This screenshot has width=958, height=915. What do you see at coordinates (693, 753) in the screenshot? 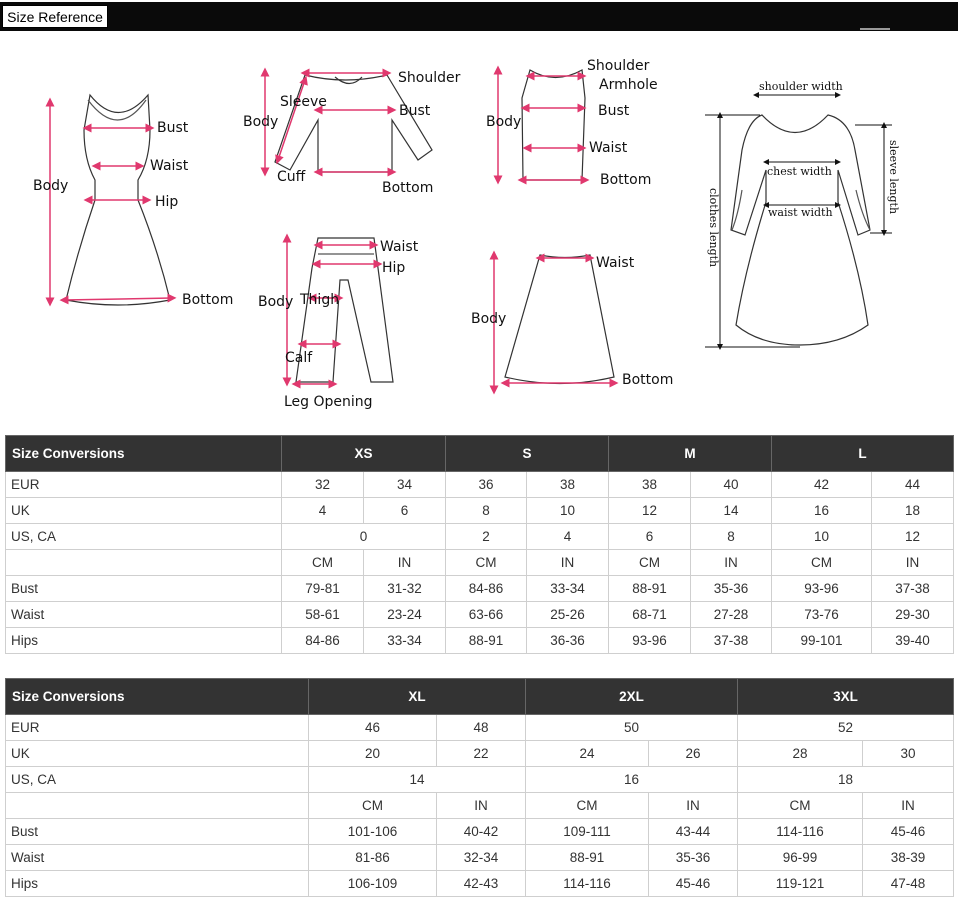
I see `table-cell: 26` at bounding box center [693, 753].